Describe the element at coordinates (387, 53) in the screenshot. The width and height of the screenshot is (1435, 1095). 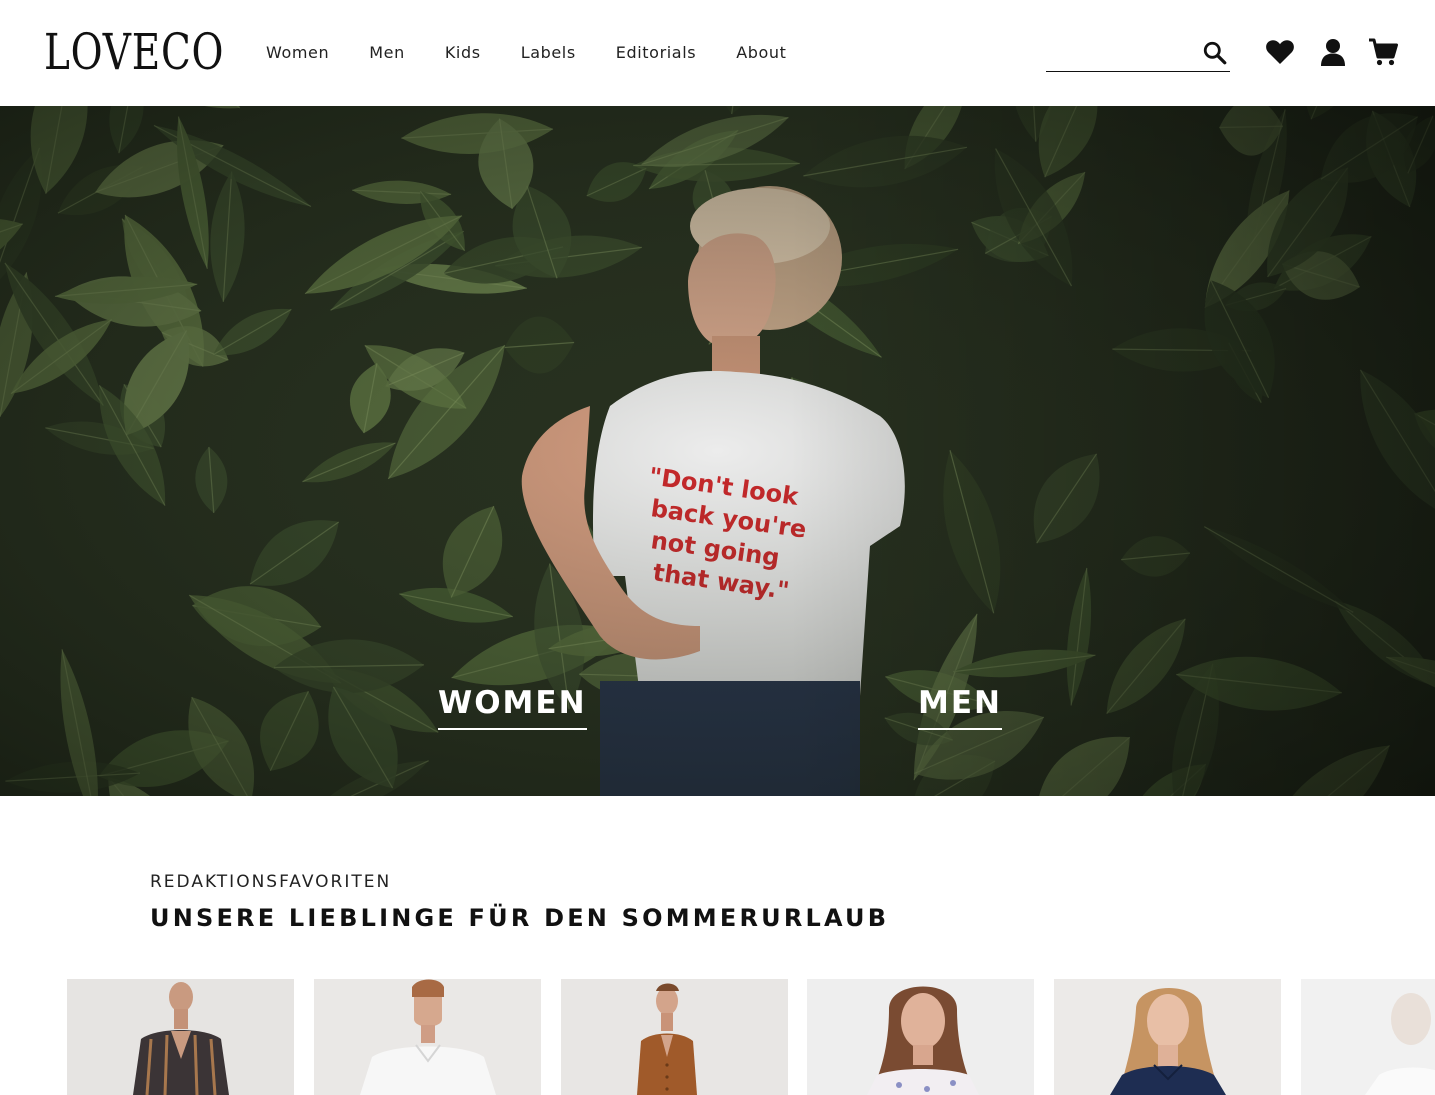
I see `nav-men: Men` at that location.